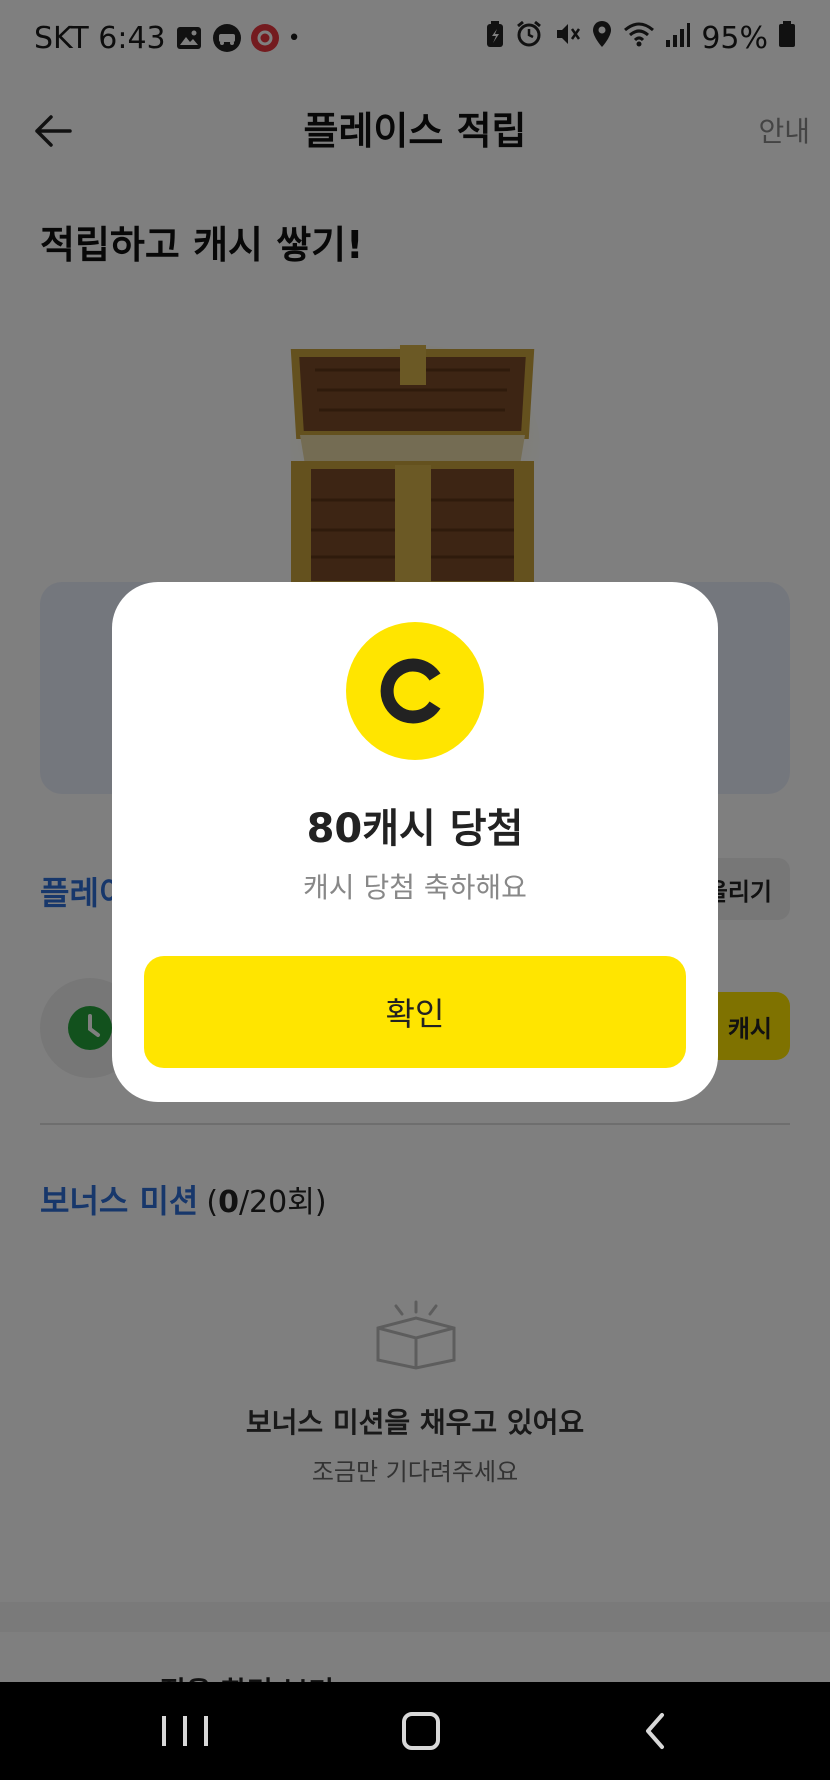  Describe the element at coordinates (415, 829) in the screenshot. I see `modal-title: 80캐시 당첨` at that location.